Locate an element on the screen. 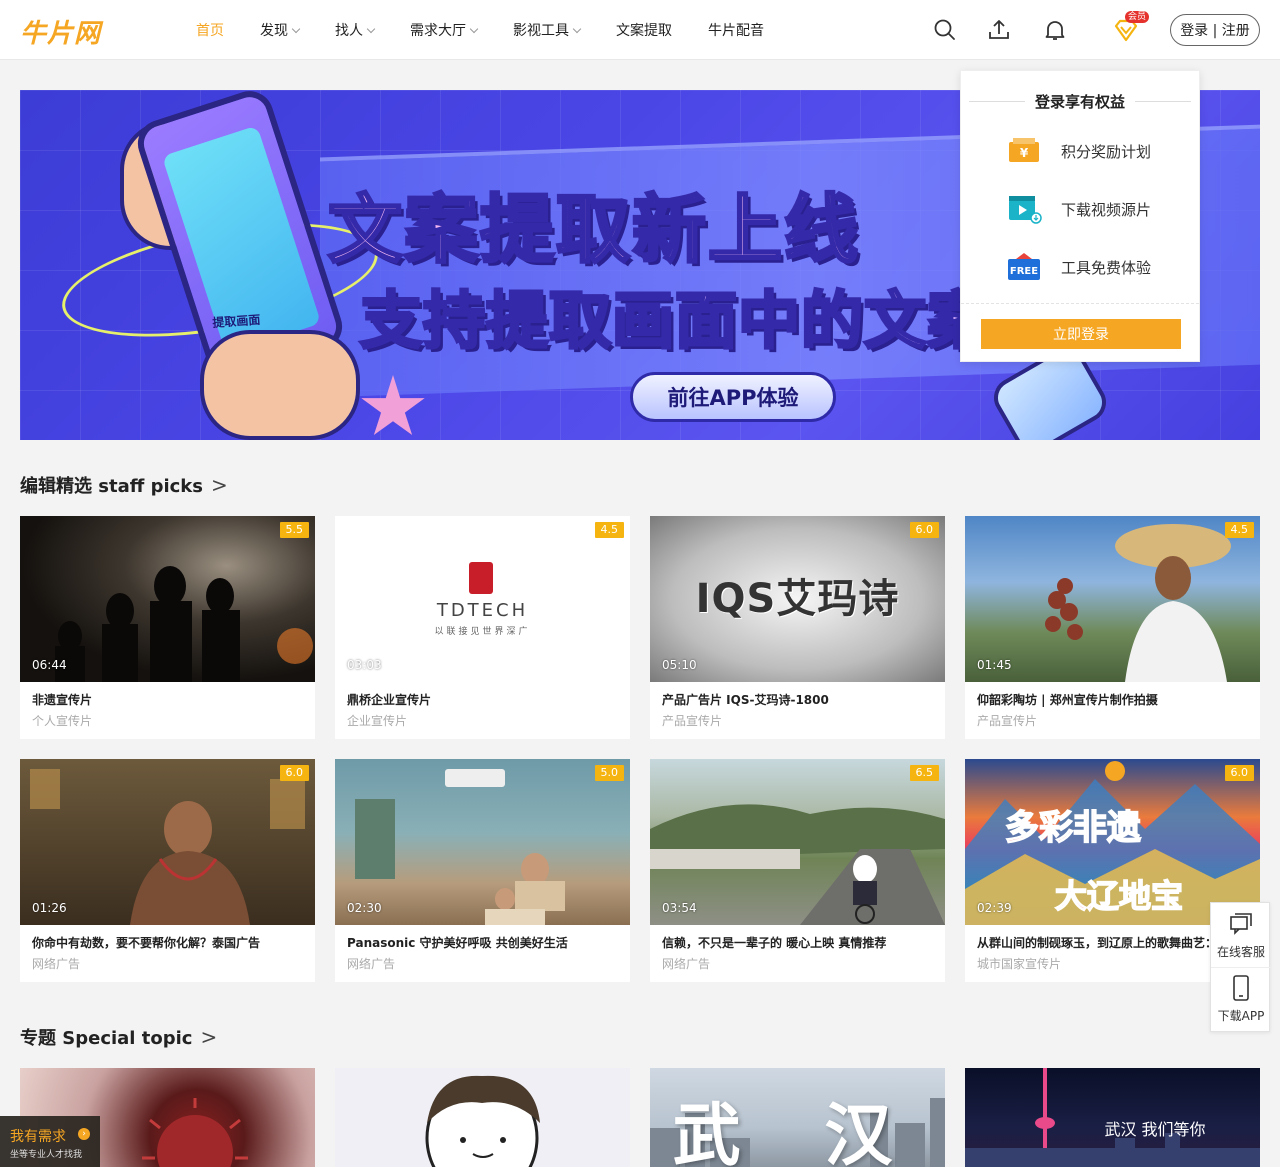  video-thumbnail: 6.5 03:54 is located at coordinates (797, 842).